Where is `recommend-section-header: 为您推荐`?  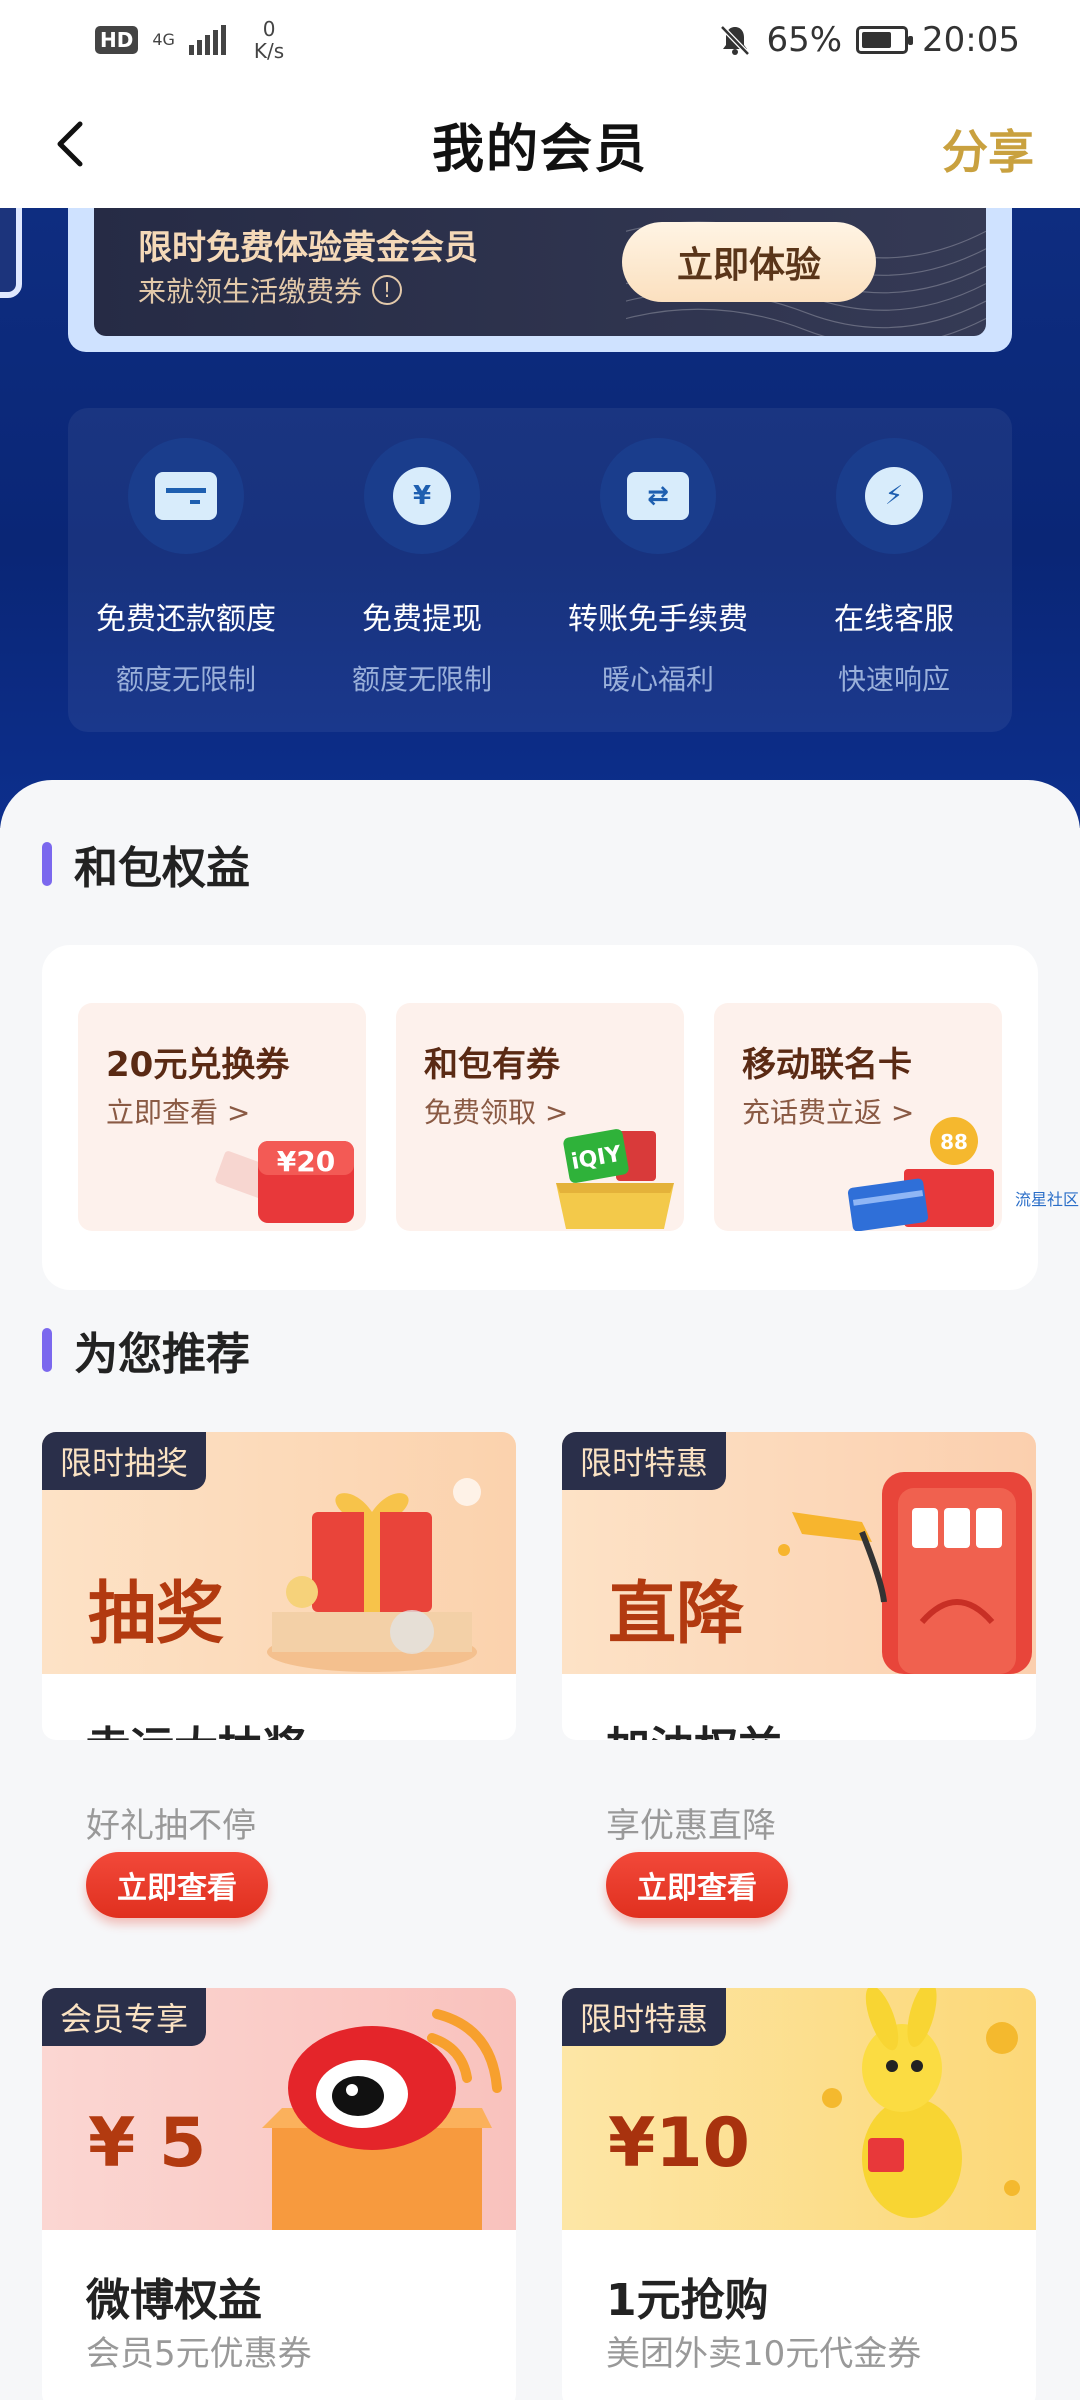 recommend-section-header: 为您推荐 is located at coordinates (146, 1350).